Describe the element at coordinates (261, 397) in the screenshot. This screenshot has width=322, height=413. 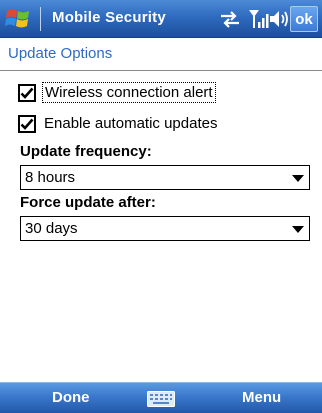
I see `menu-softkey: Menu` at that location.